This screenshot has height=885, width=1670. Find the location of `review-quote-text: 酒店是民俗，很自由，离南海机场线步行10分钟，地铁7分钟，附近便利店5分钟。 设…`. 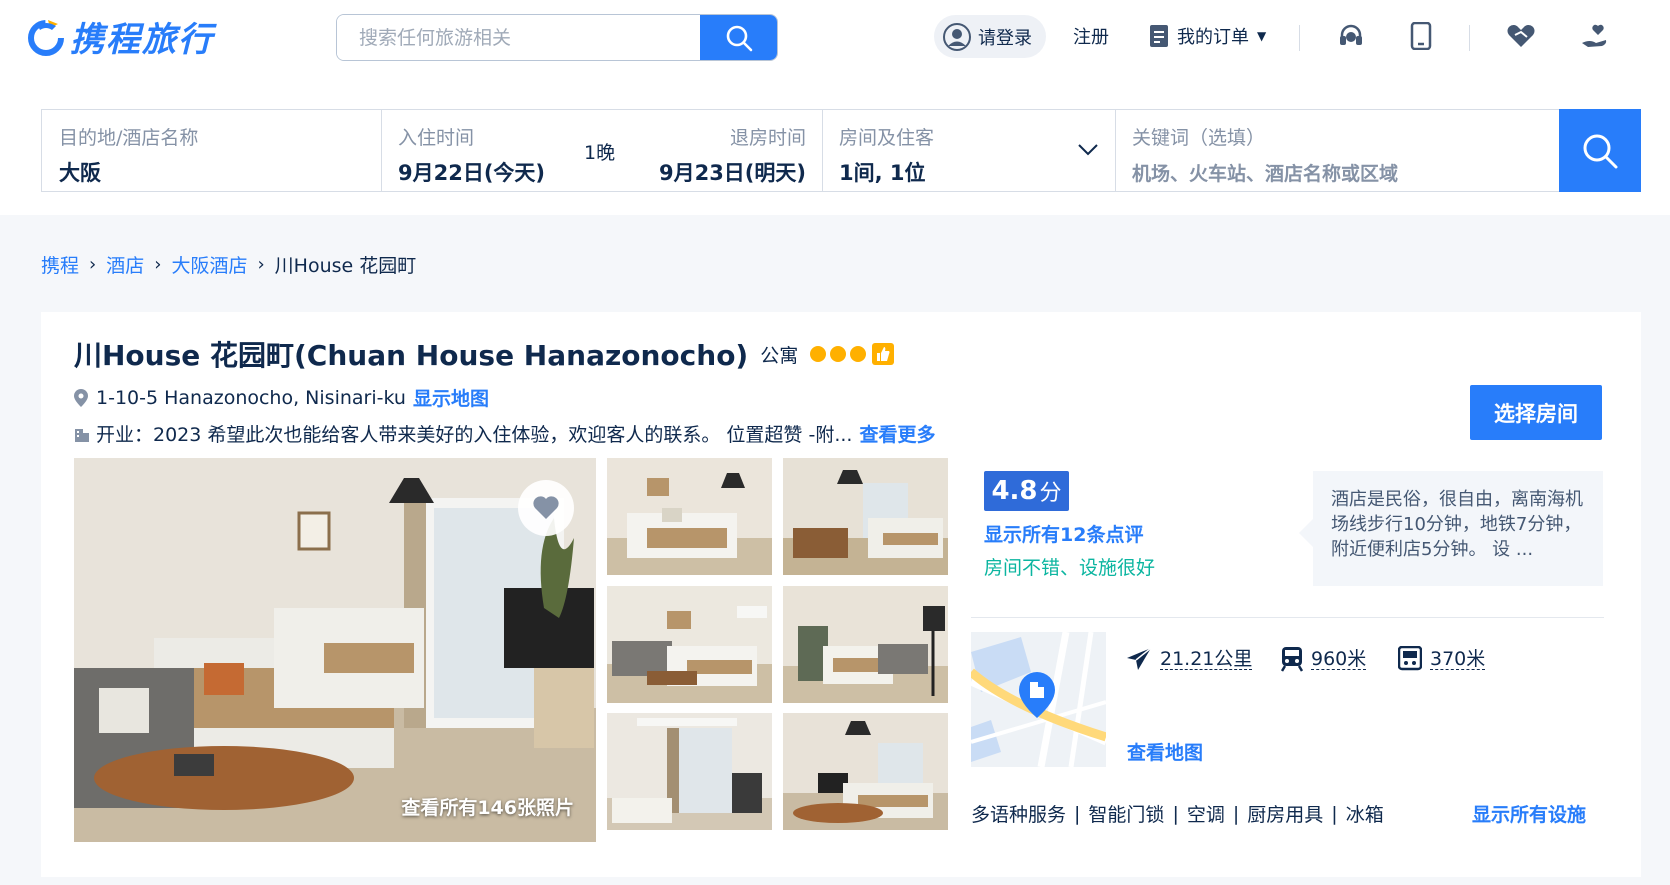

review-quote-text: 酒店是民俗，很自由，离南海机场线步行10分钟，地铁7分钟，附近便利店5分钟。 设… is located at coordinates (1457, 524).